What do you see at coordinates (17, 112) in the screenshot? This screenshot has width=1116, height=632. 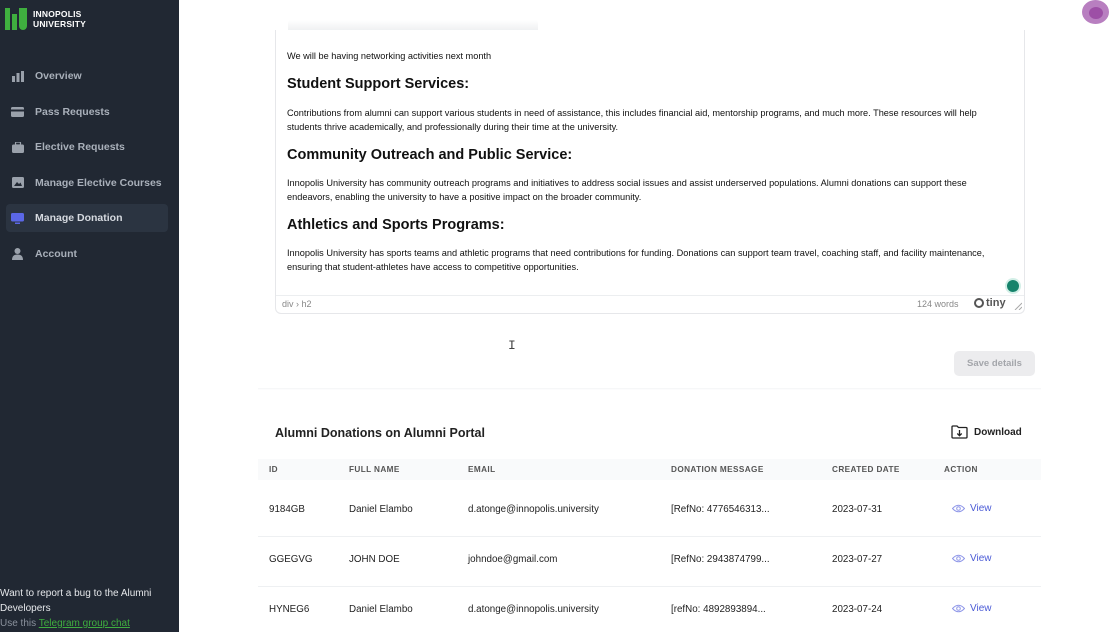 I see `credit-card-icon` at bounding box center [17, 112].